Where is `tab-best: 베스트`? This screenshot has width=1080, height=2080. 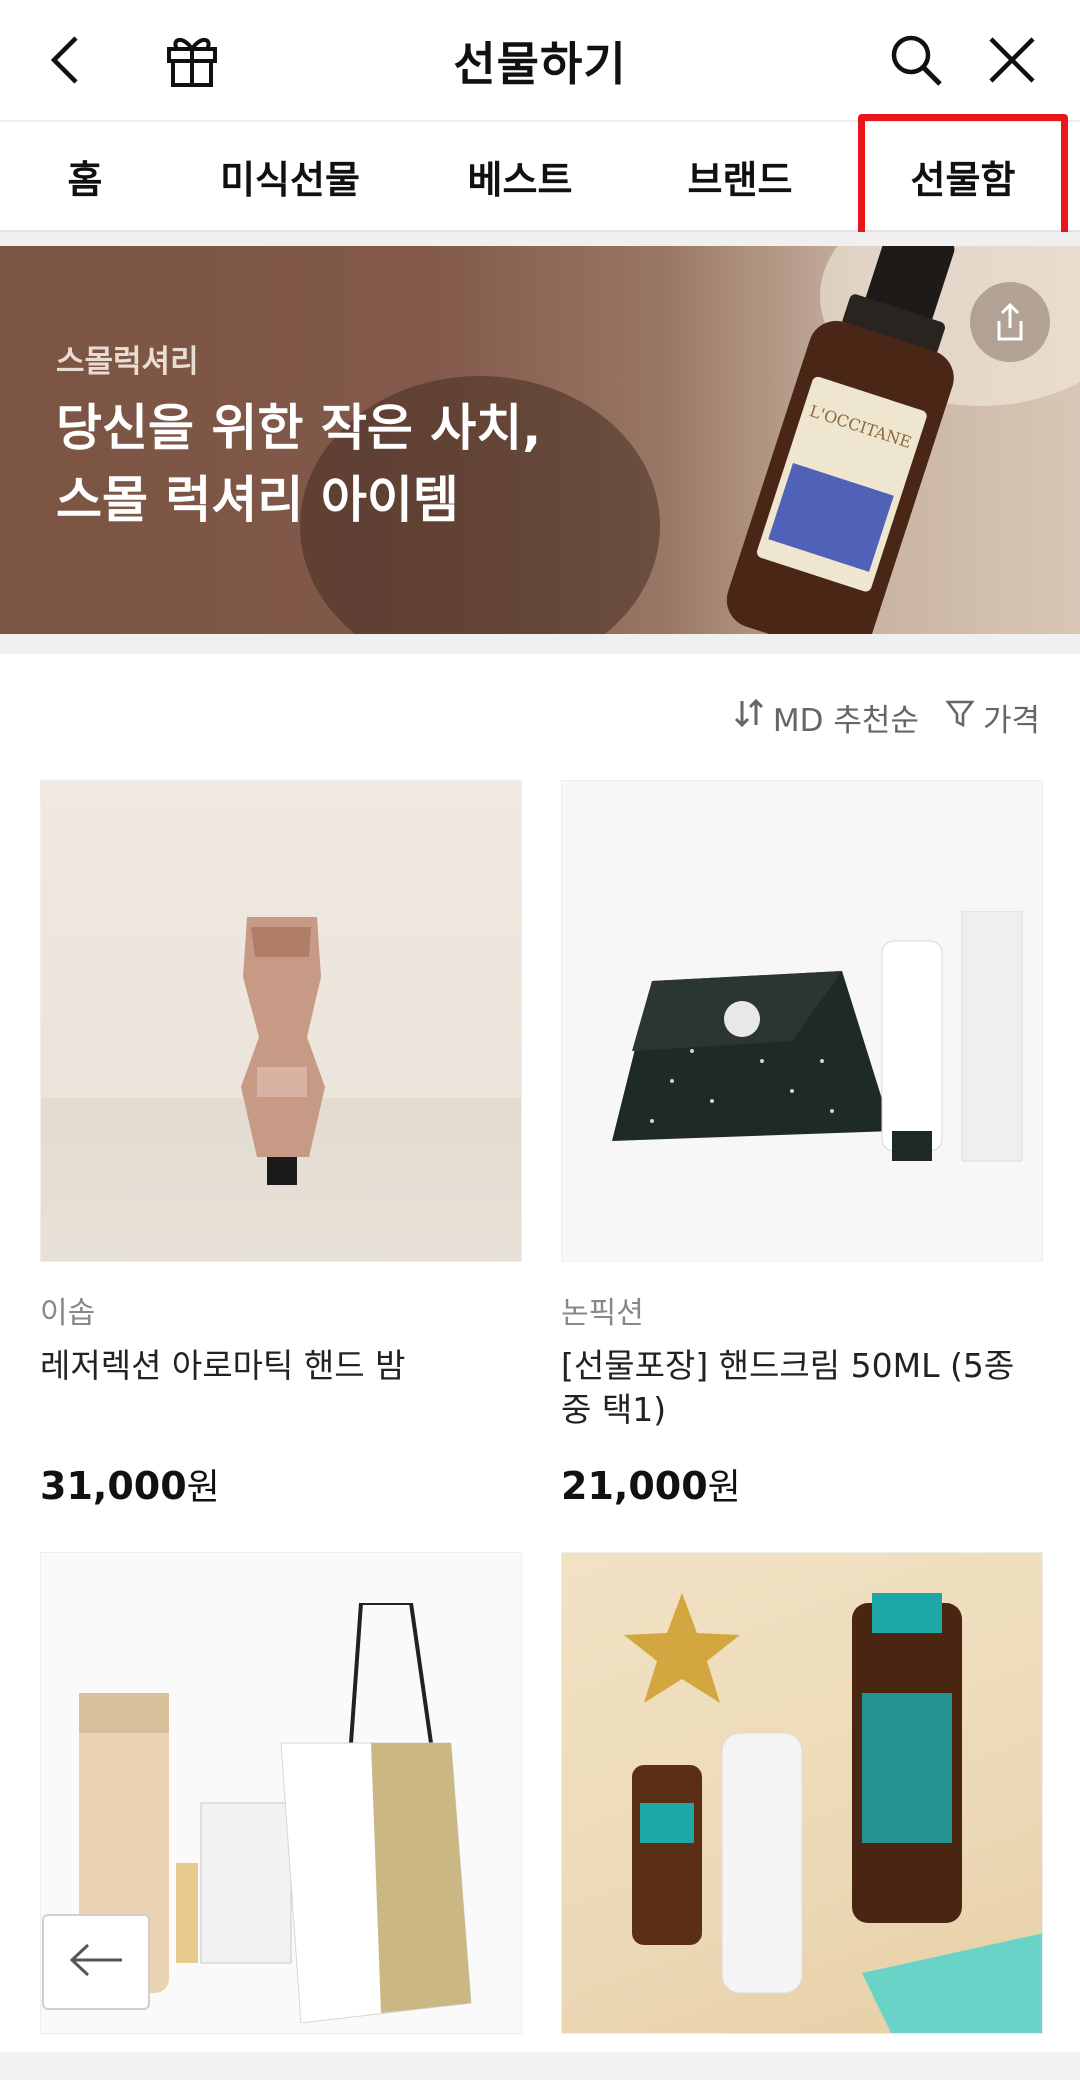
tab-best: 베스트 is located at coordinates (520, 176).